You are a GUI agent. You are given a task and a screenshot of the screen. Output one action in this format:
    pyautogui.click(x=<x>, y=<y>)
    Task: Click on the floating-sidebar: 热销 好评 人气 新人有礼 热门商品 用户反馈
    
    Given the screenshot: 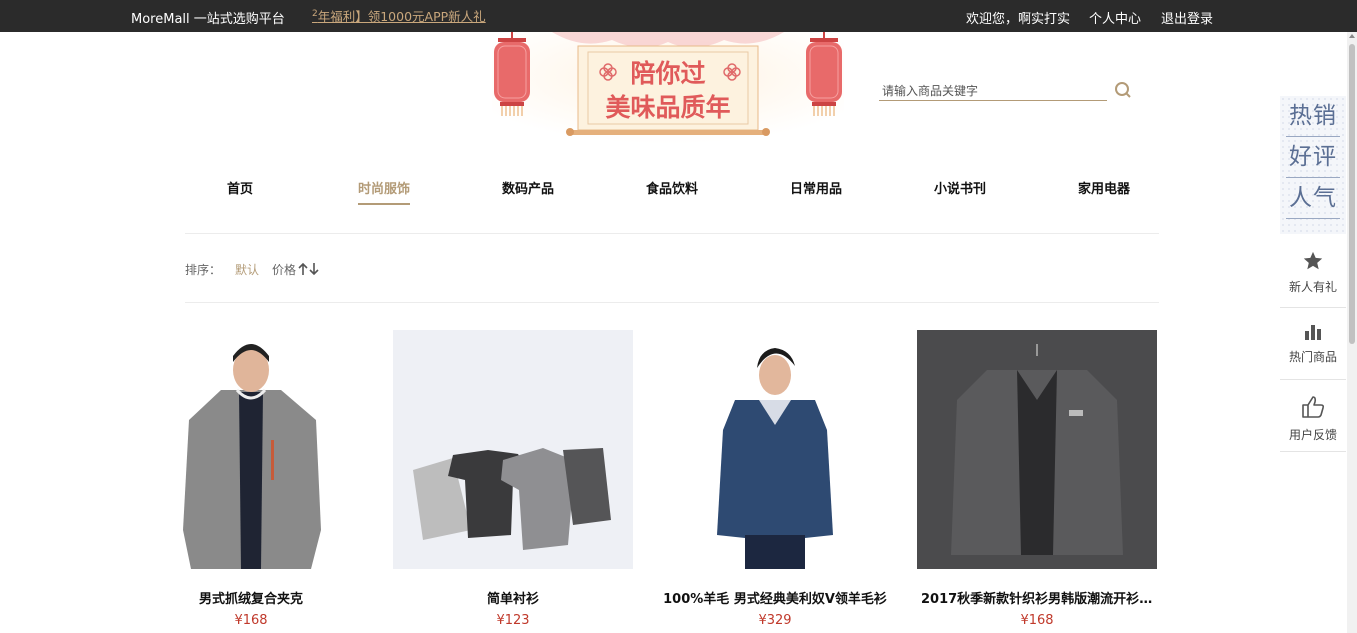 What is the action you would take?
    pyautogui.click(x=1313, y=274)
    